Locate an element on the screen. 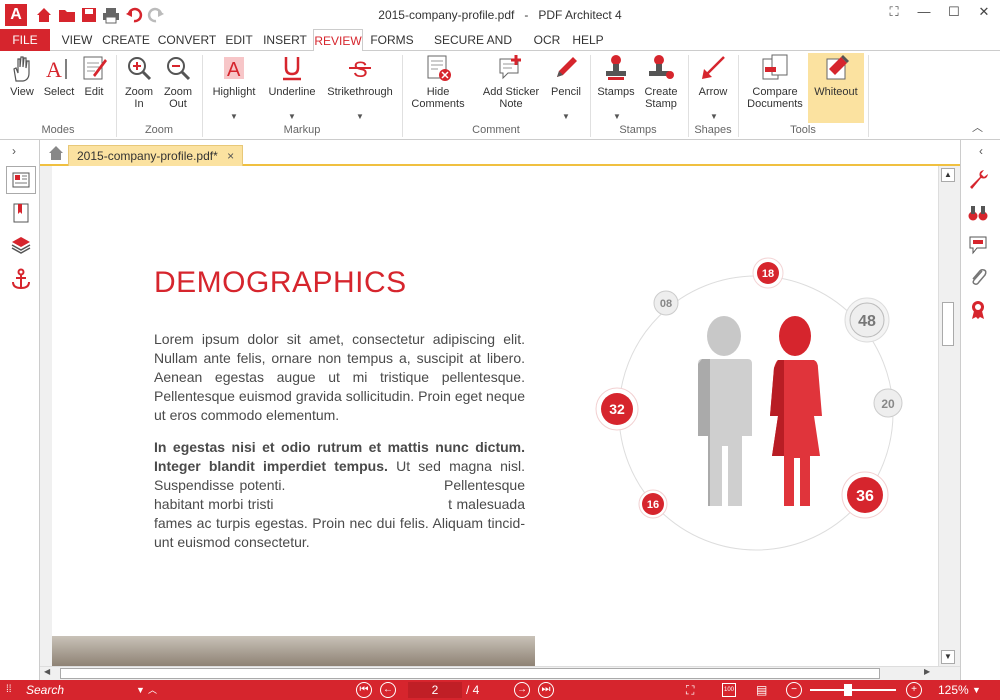 This screenshot has height=700, width=1000. office-photo is located at coordinates (293, 651).